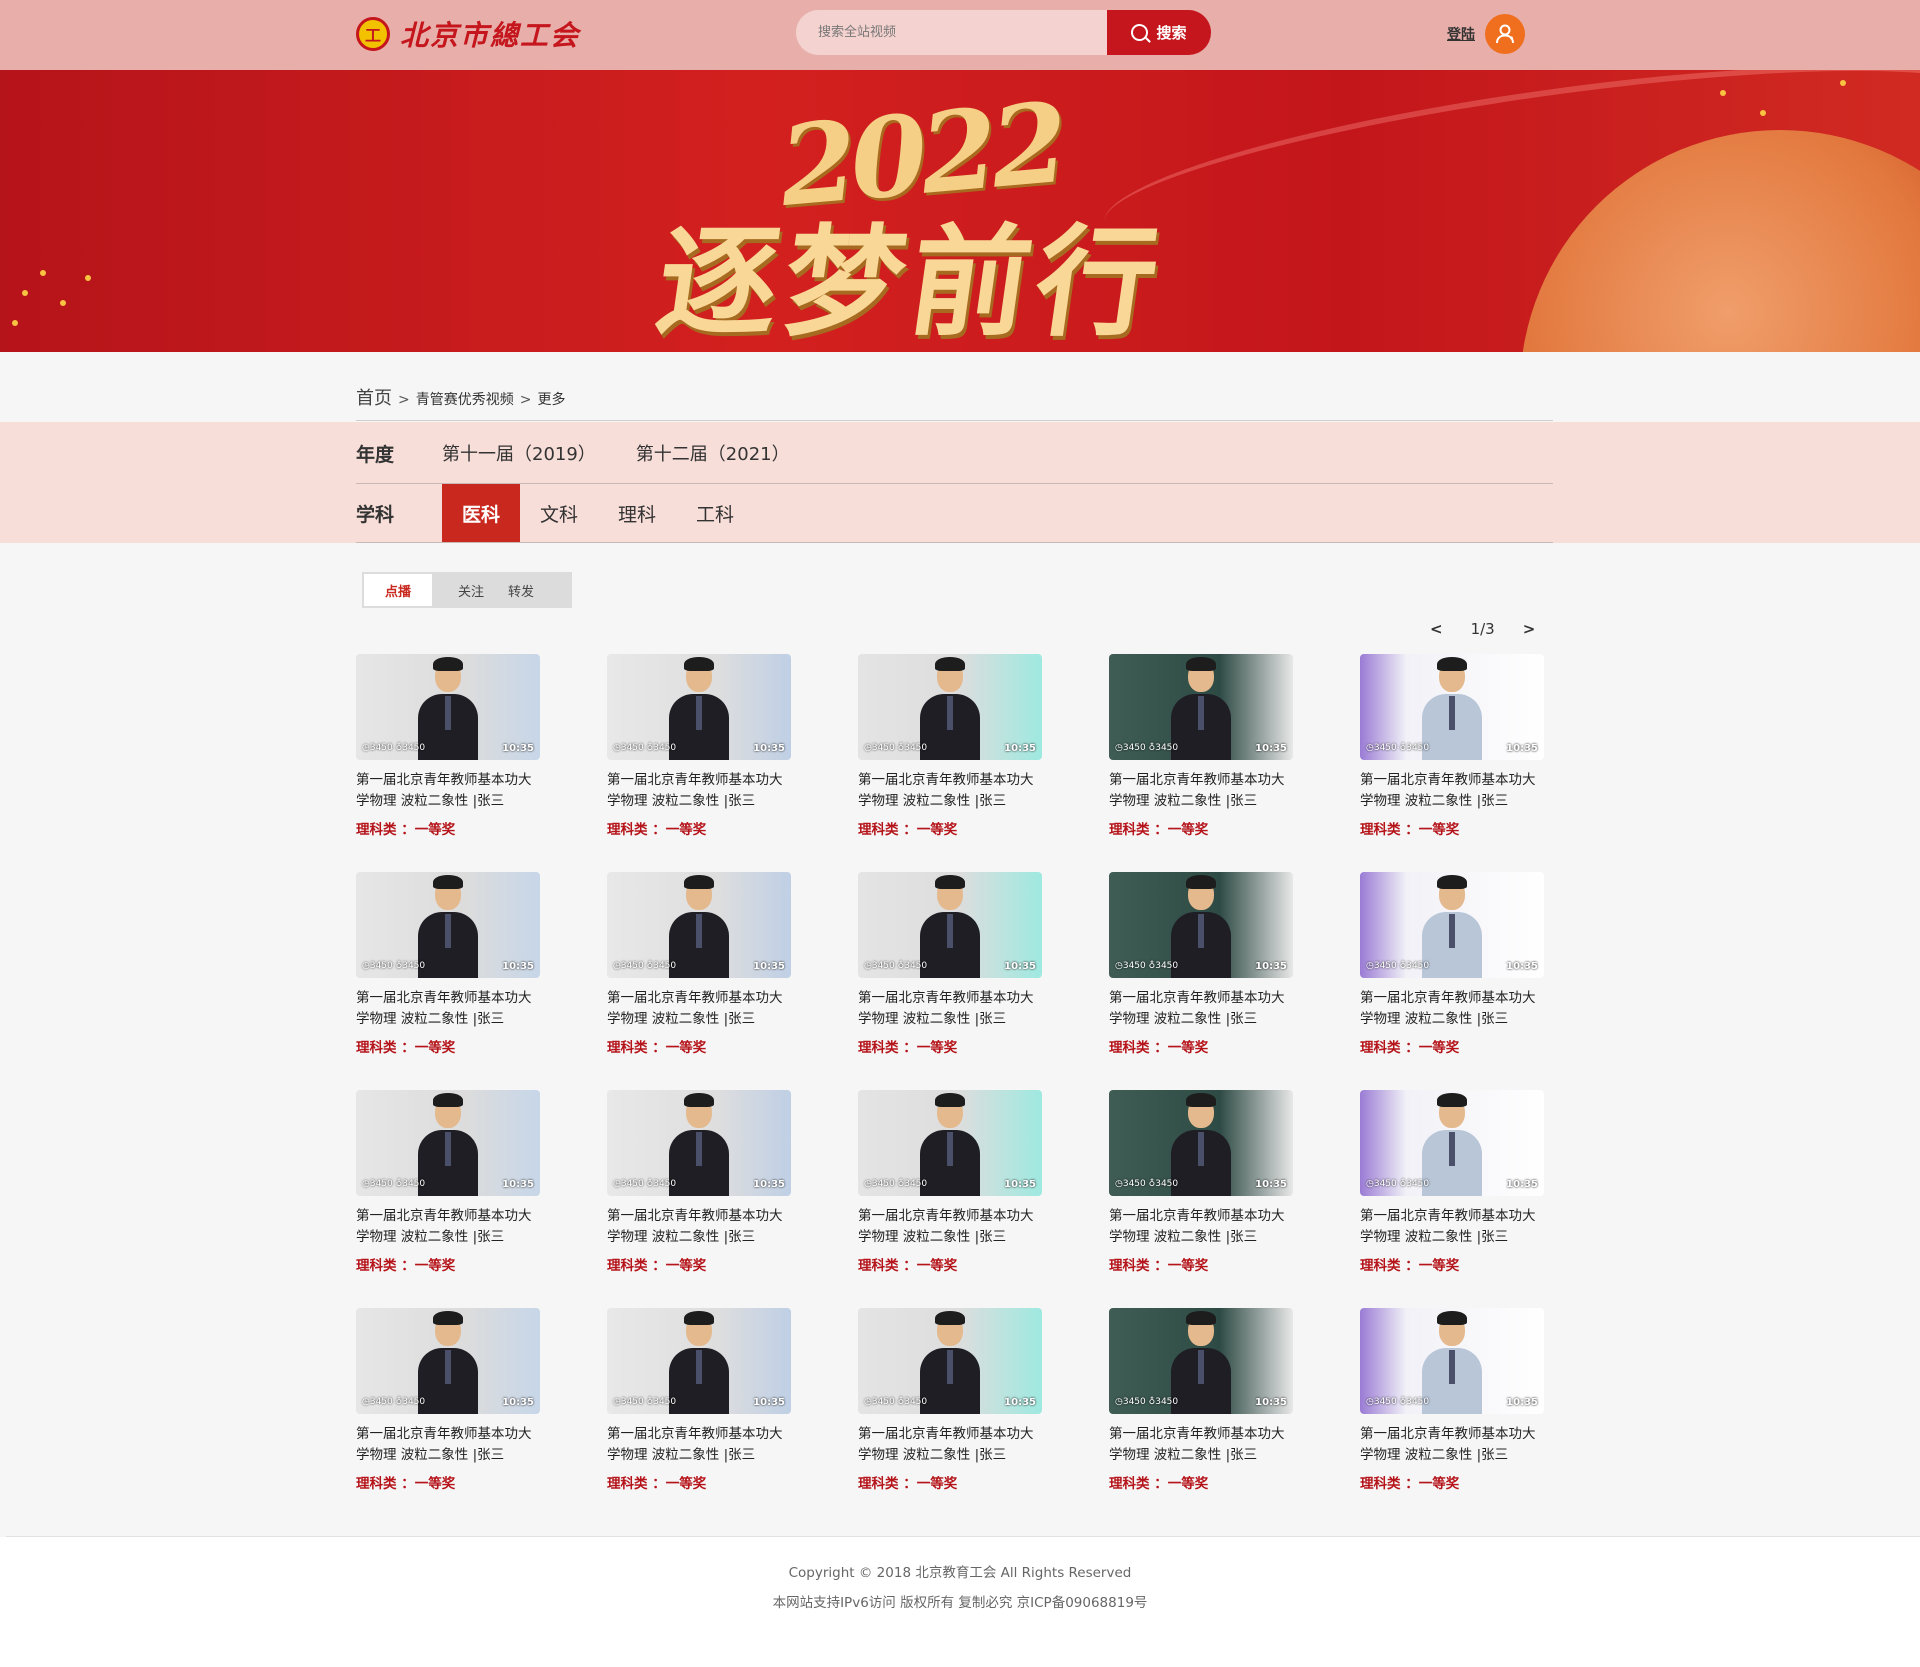  What do you see at coordinates (1529, 629) in the screenshot?
I see `pager-next-button: >` at bounding box center [1529, 629].